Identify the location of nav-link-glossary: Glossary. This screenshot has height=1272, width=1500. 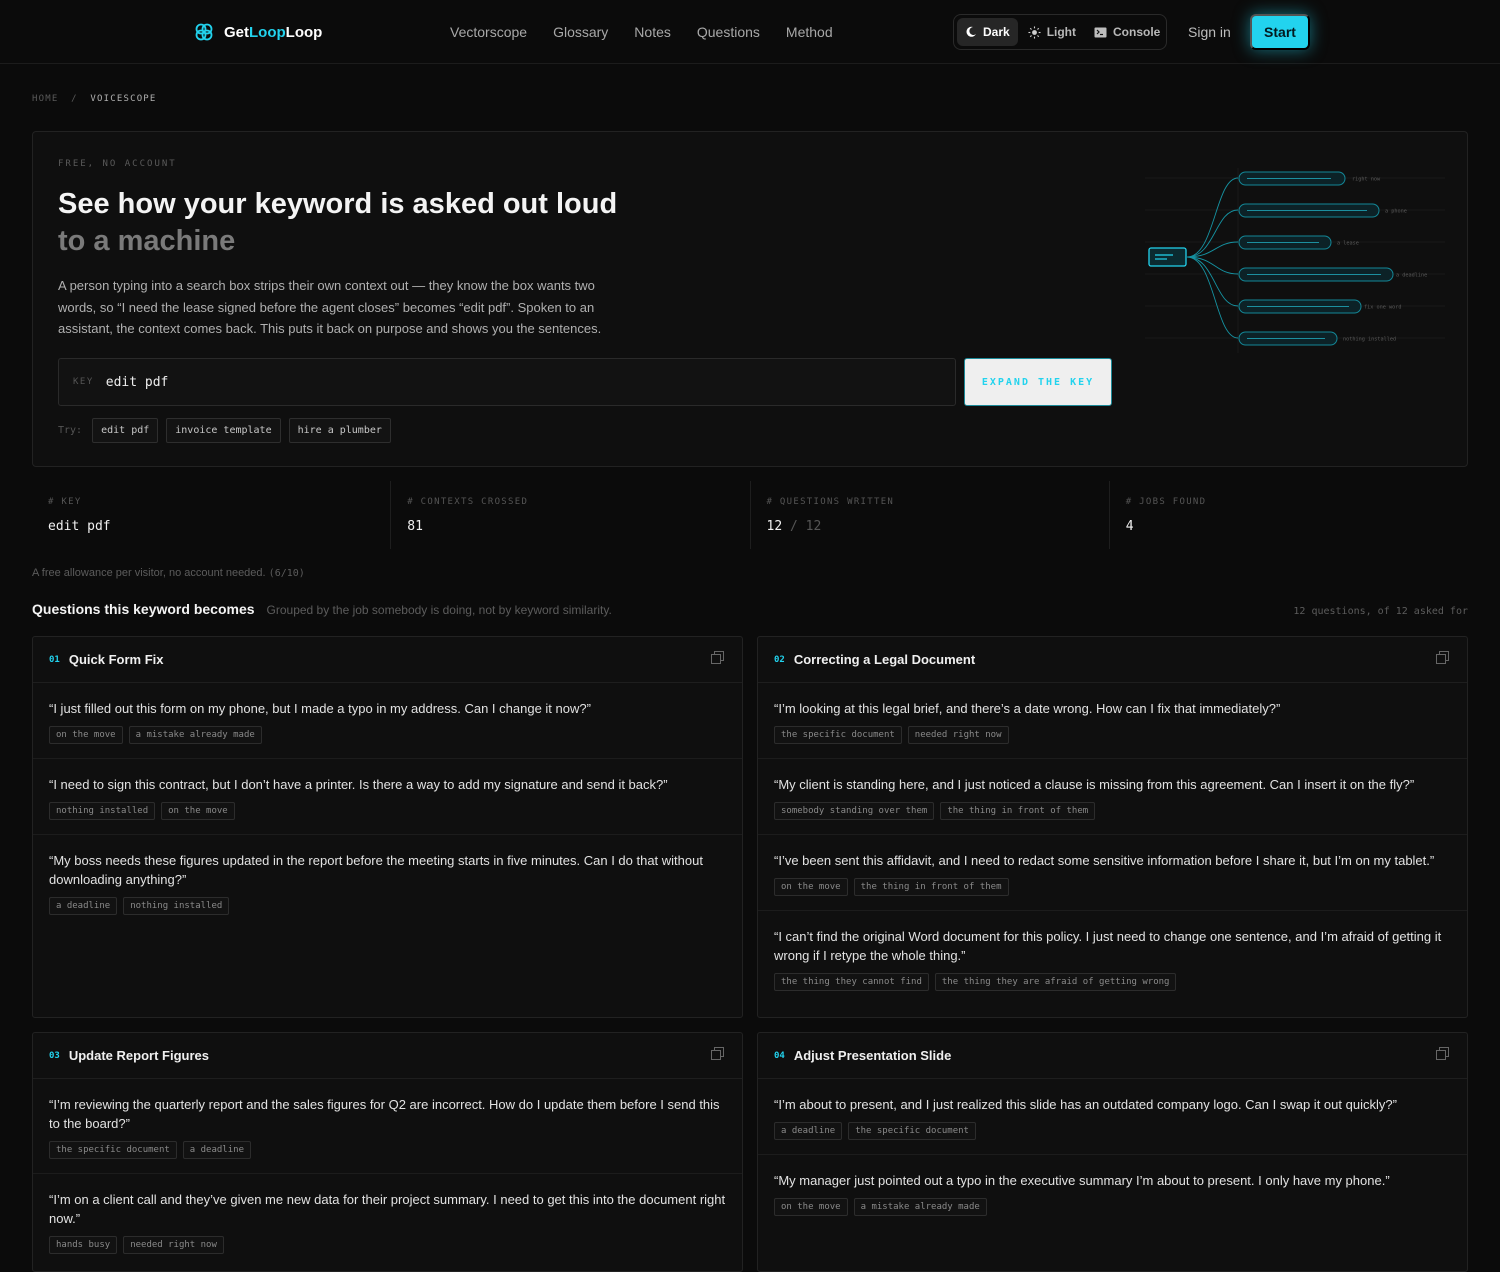
(580, 32).